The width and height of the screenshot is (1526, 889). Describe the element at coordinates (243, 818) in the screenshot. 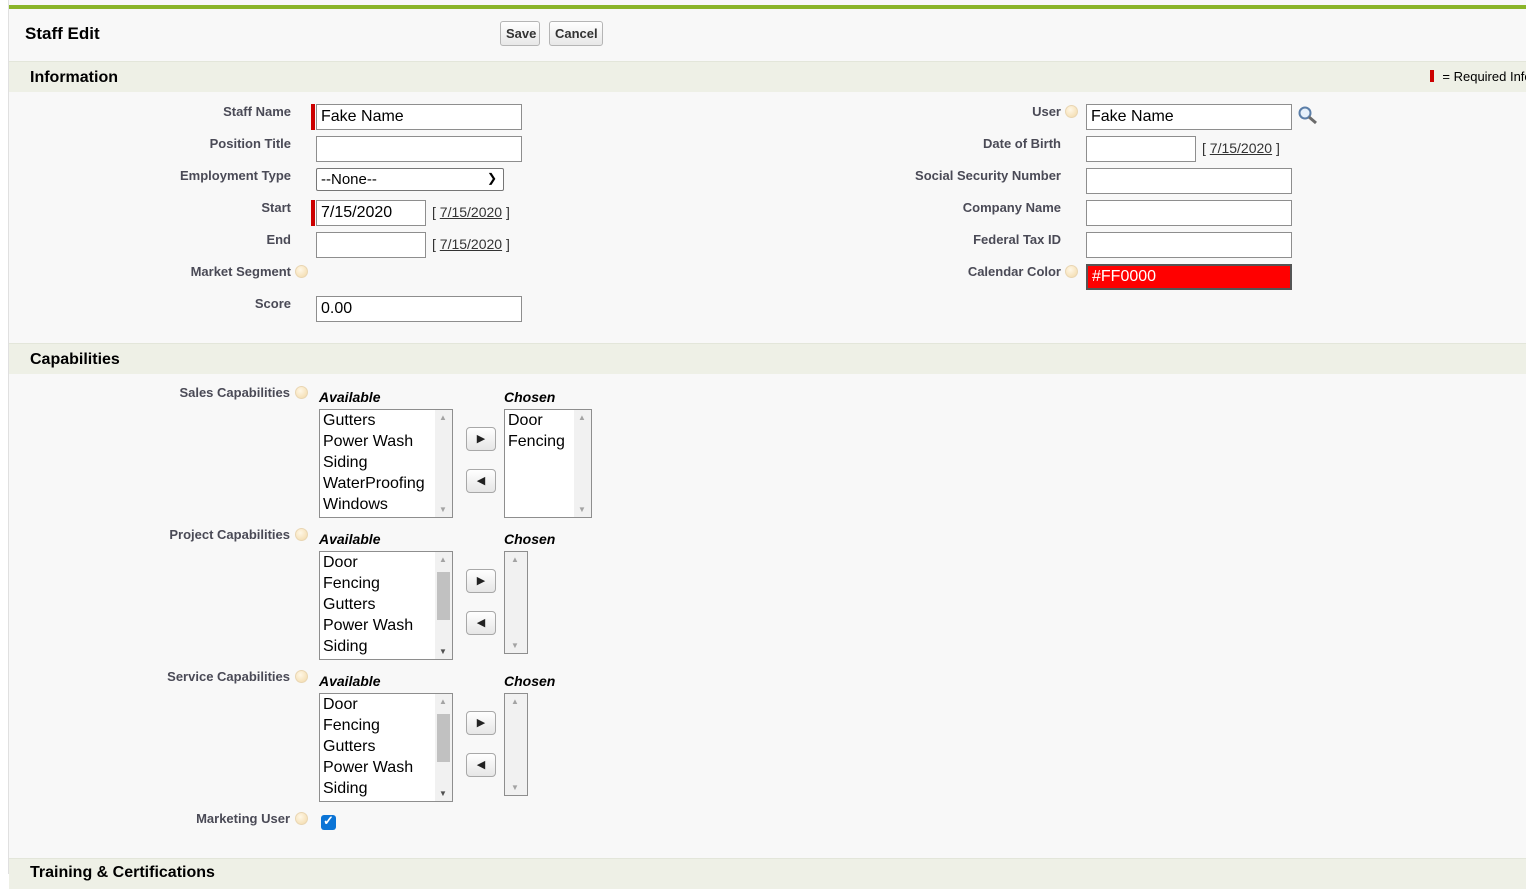

I see `label-marketing-user: Marketing User` at that location.